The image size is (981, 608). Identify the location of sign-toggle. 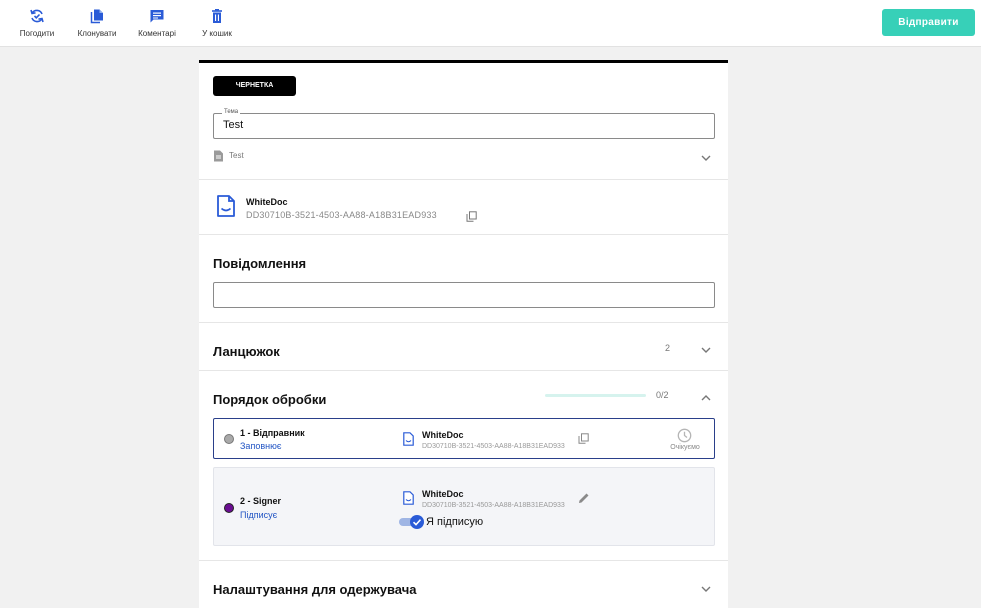
(412, 522).